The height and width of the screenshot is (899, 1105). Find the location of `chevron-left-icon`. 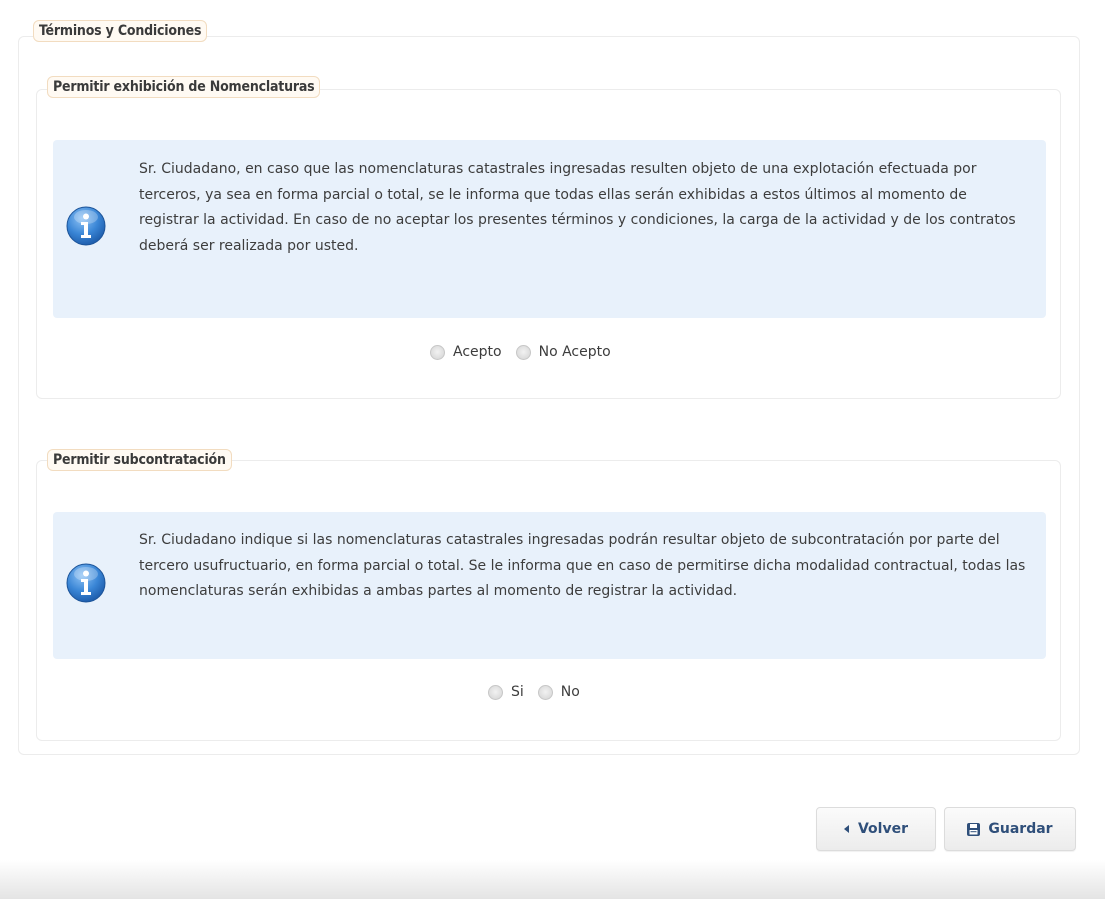

chevron-left-icon is located at coordinates (846, 829).